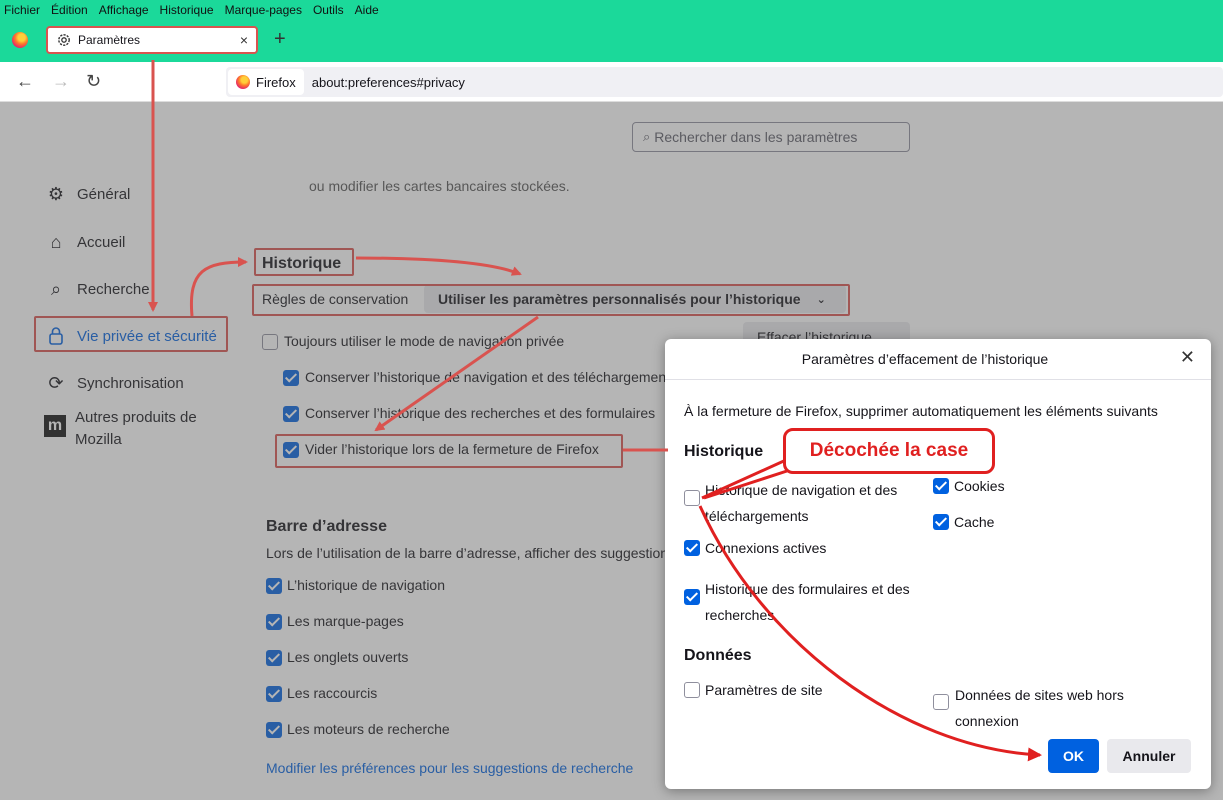  What do you see at coordinates (925, 359) in the screenshot?
I see `dialog-title: Paramètres d’effacement de l’historique` at bounding box center [925, 359].